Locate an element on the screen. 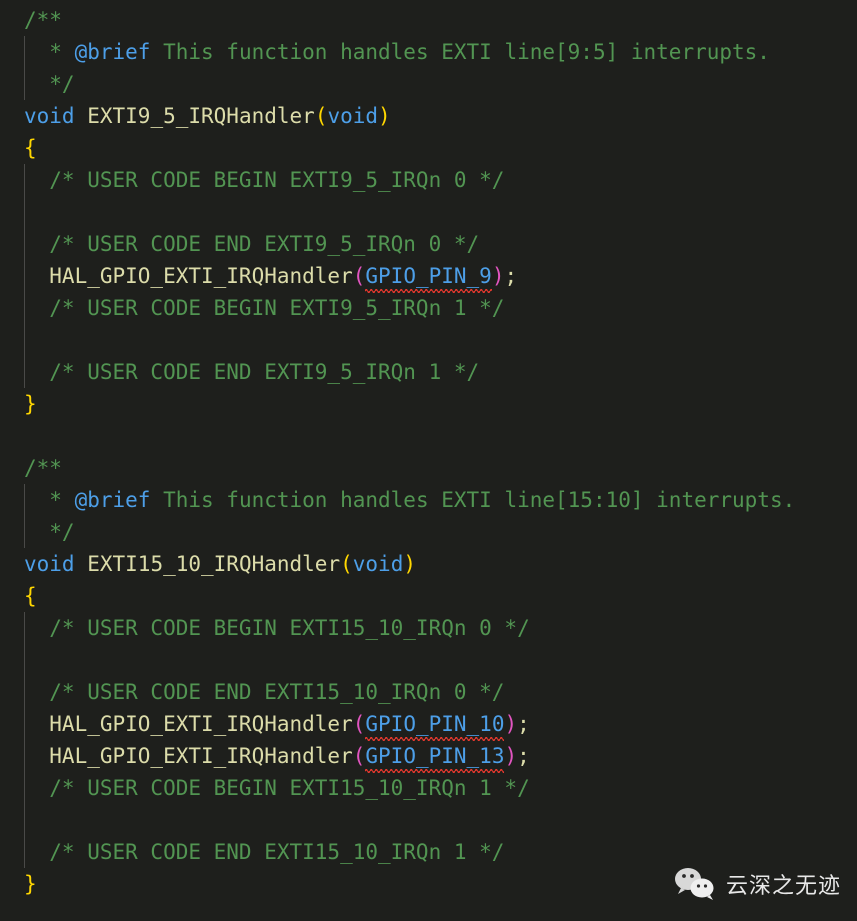  comment-token: /* USER CODE END EXTI9_5_IRQn 1 */ is located at coordinates (252, 372).